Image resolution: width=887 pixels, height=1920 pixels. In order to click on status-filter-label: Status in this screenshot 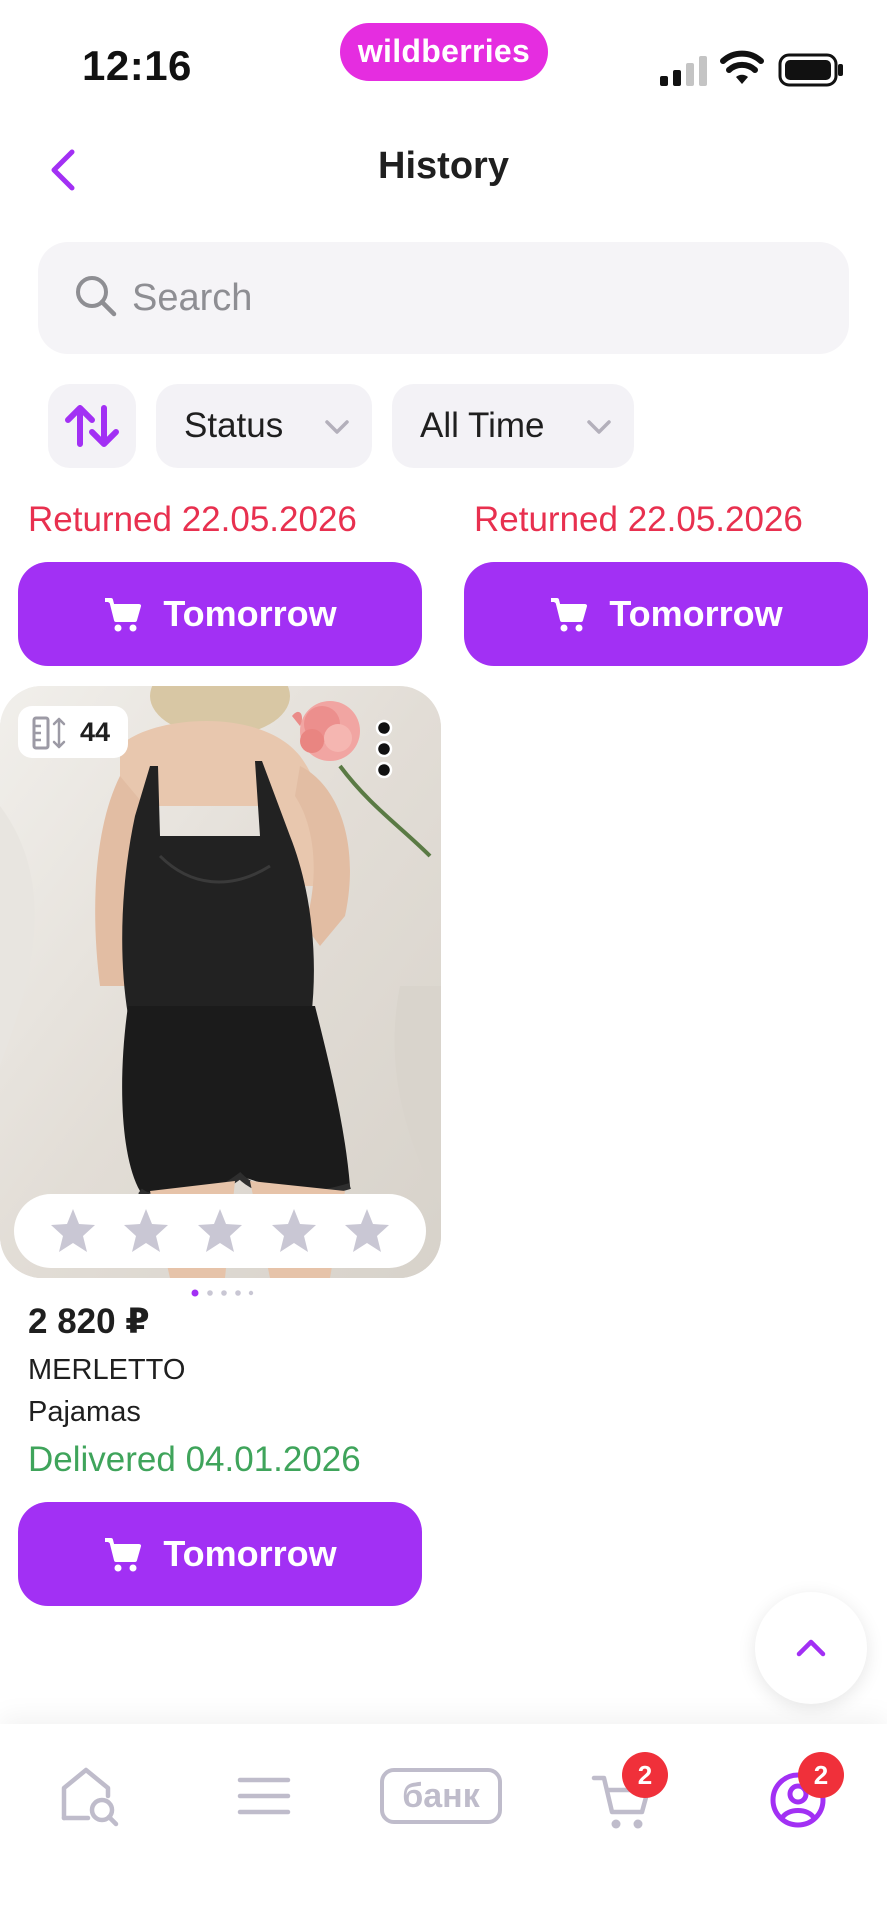, I will do `click(234, 425)`.